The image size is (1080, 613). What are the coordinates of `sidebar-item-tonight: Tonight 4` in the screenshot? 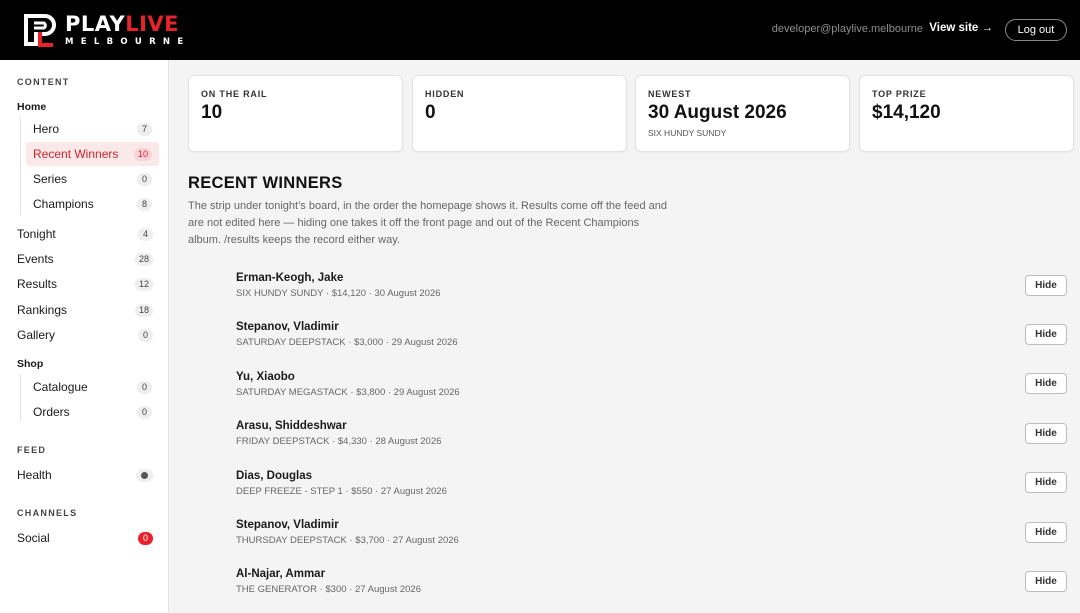 It's located at (85, 234).